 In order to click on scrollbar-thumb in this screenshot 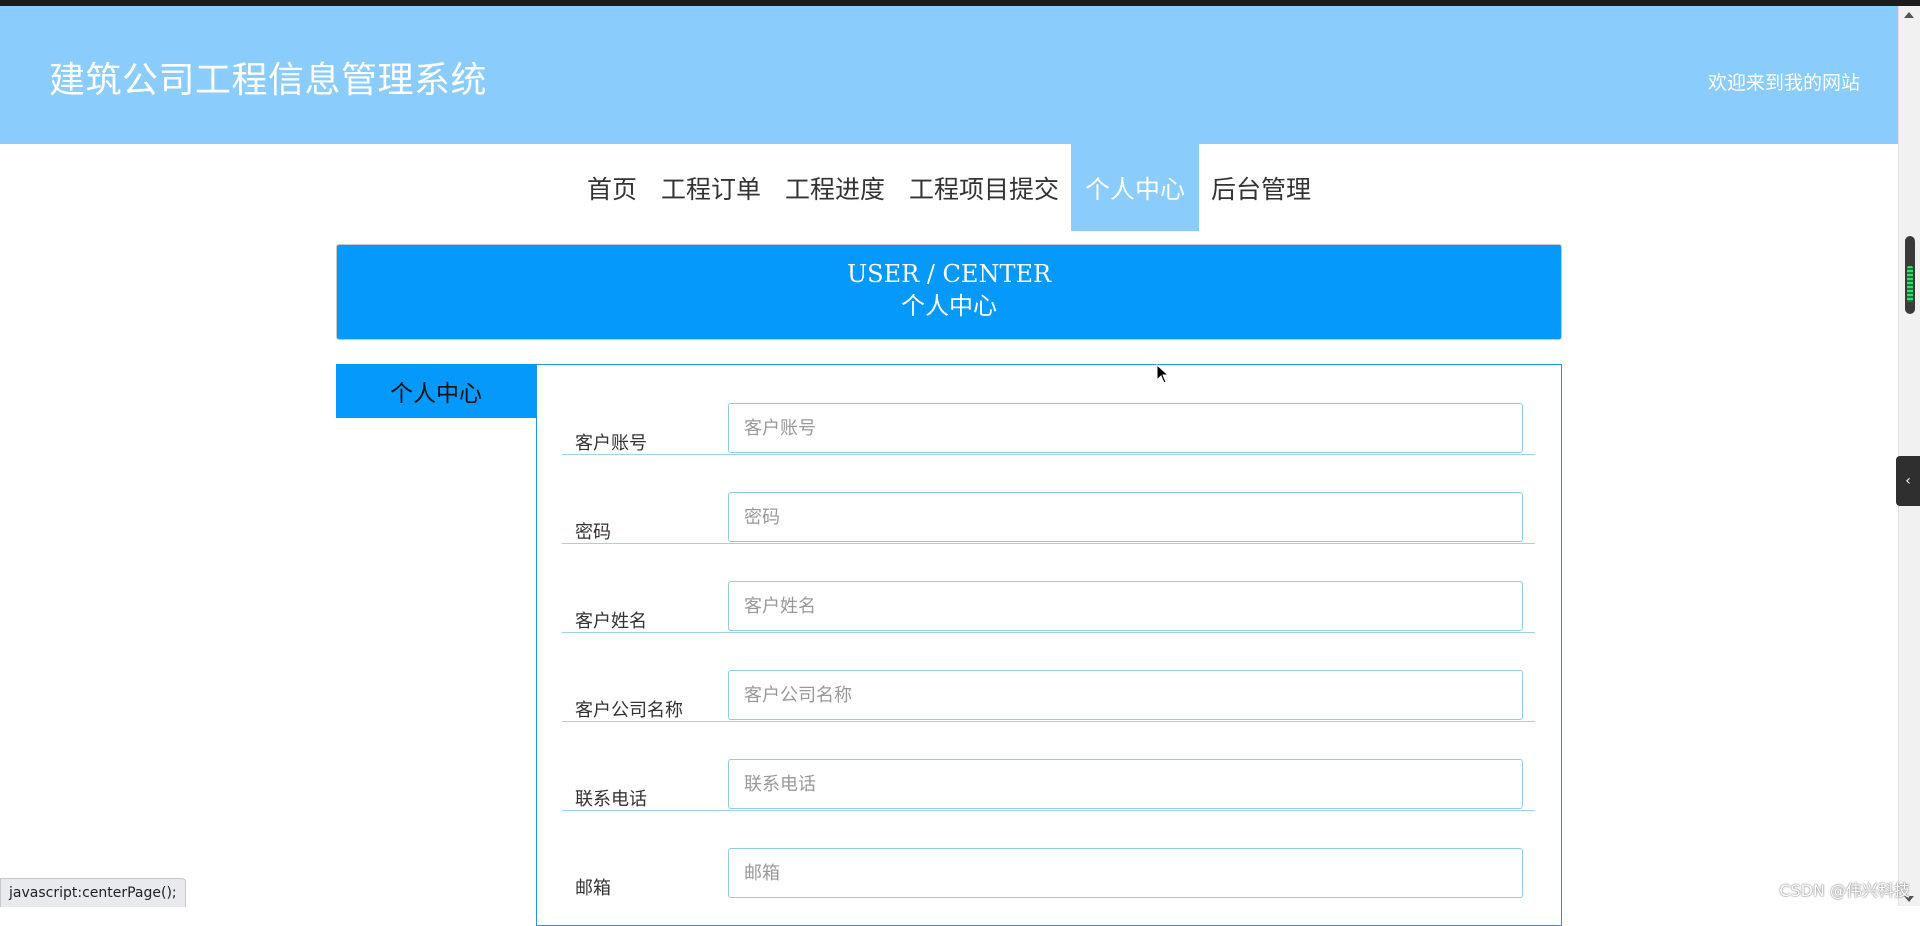, I will do `click(1910, 275)`.